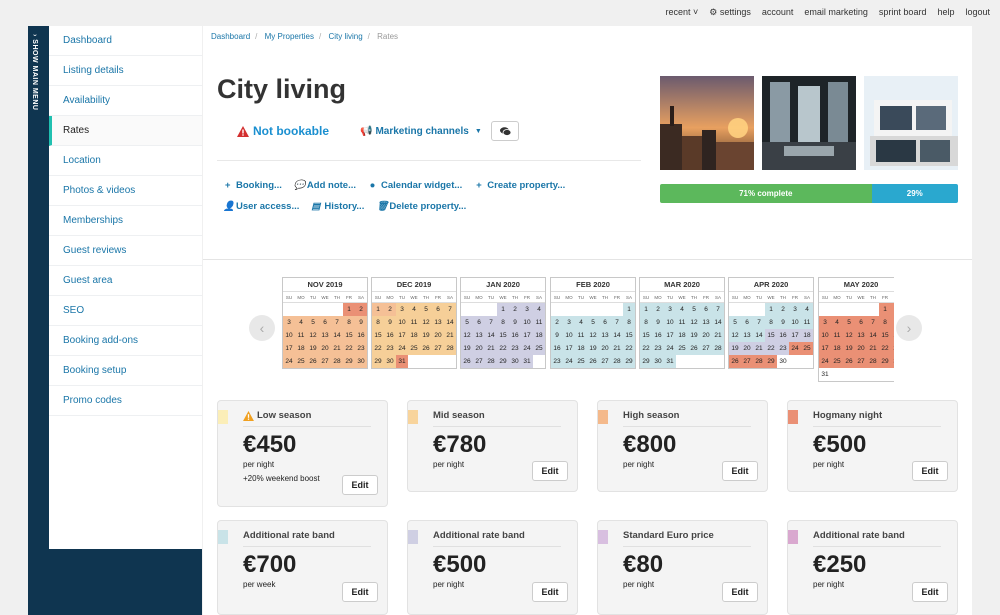 The width and height of the screenshot is (1000, 615). Describe the element at coordinates (730, 12) in the screenshot. I see `settings-link: ⚙ settings` at that location.